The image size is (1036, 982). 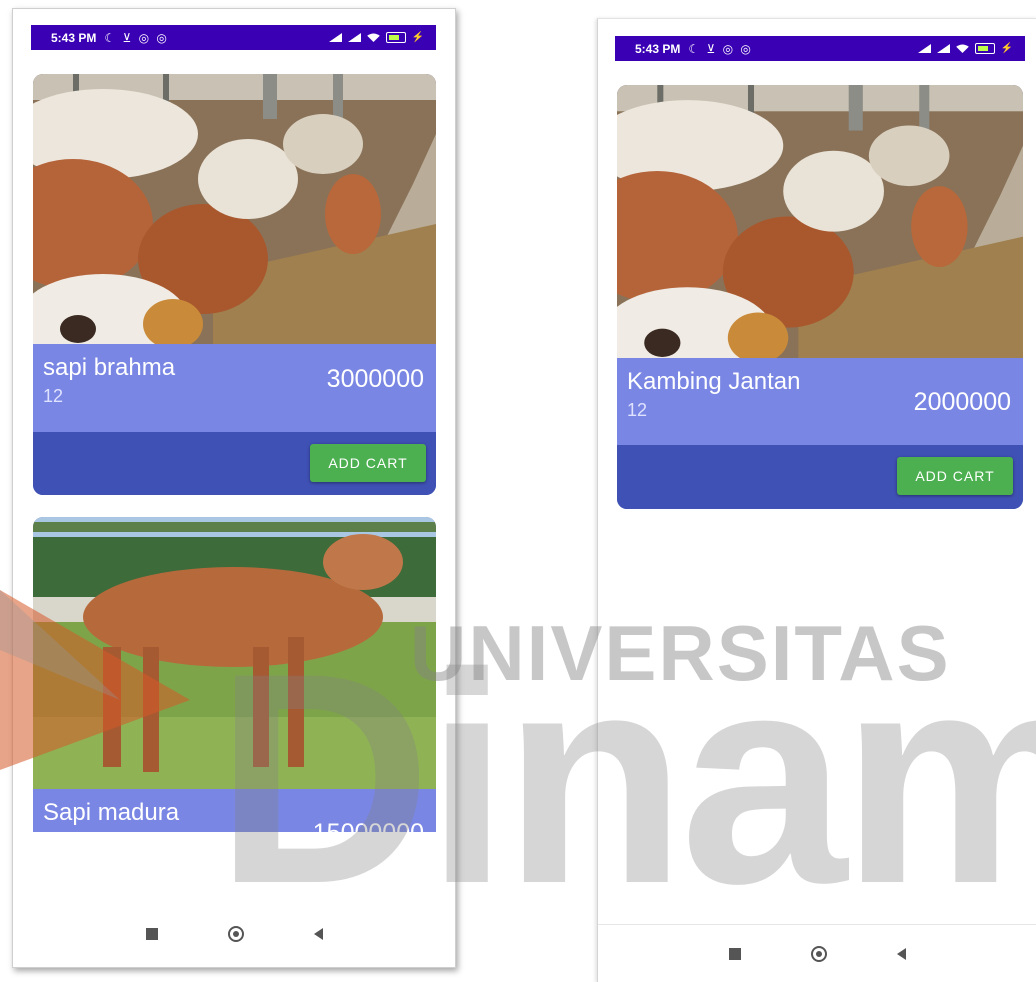 What do you see at coordinates (234, 388) in the screenshot?
I see `product-info: sapi brahma 12 3000000` at bounding box center [234, 388].